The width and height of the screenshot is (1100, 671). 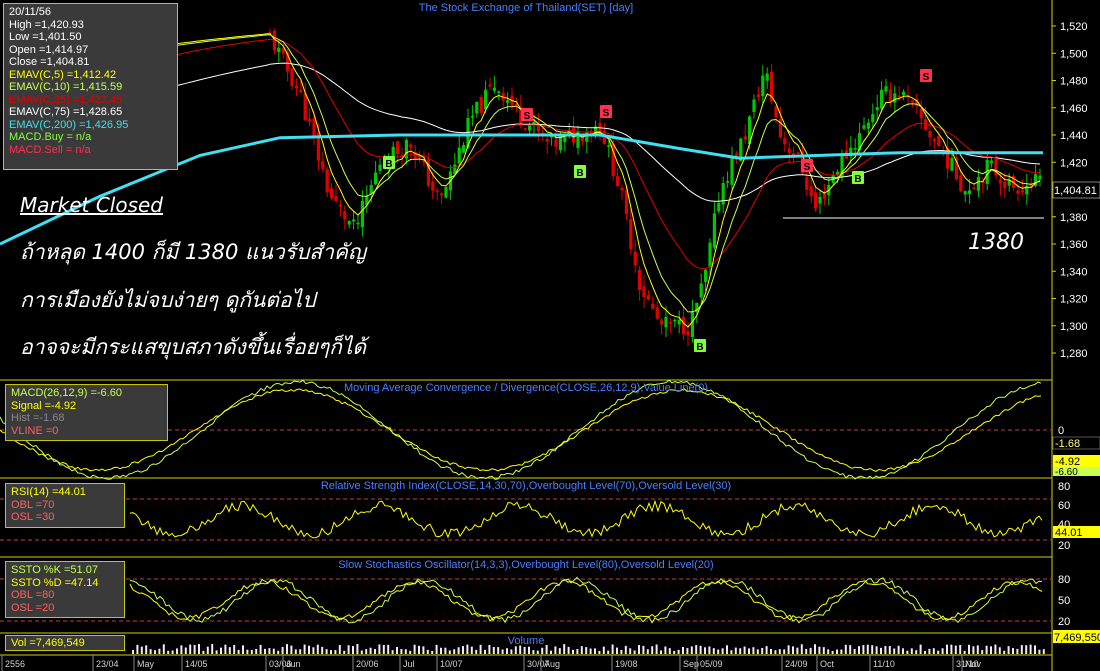 I want to click on macd-value: -6.60, so click(x=1066, y=472).